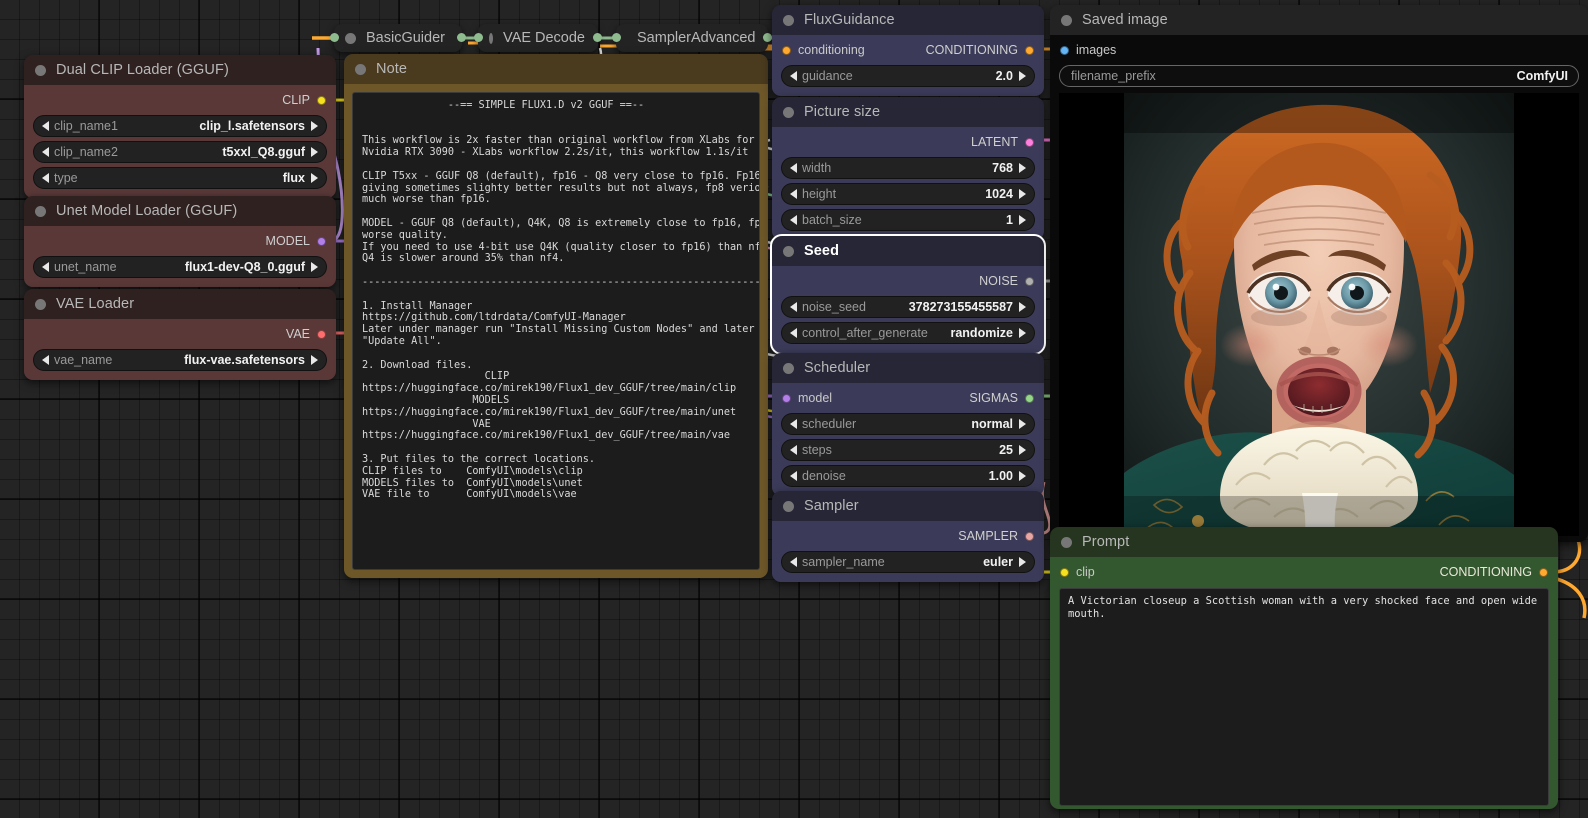 This screenshot has height=818, width=1588. I want to click on node-header: Picture size, so click(908, 112).